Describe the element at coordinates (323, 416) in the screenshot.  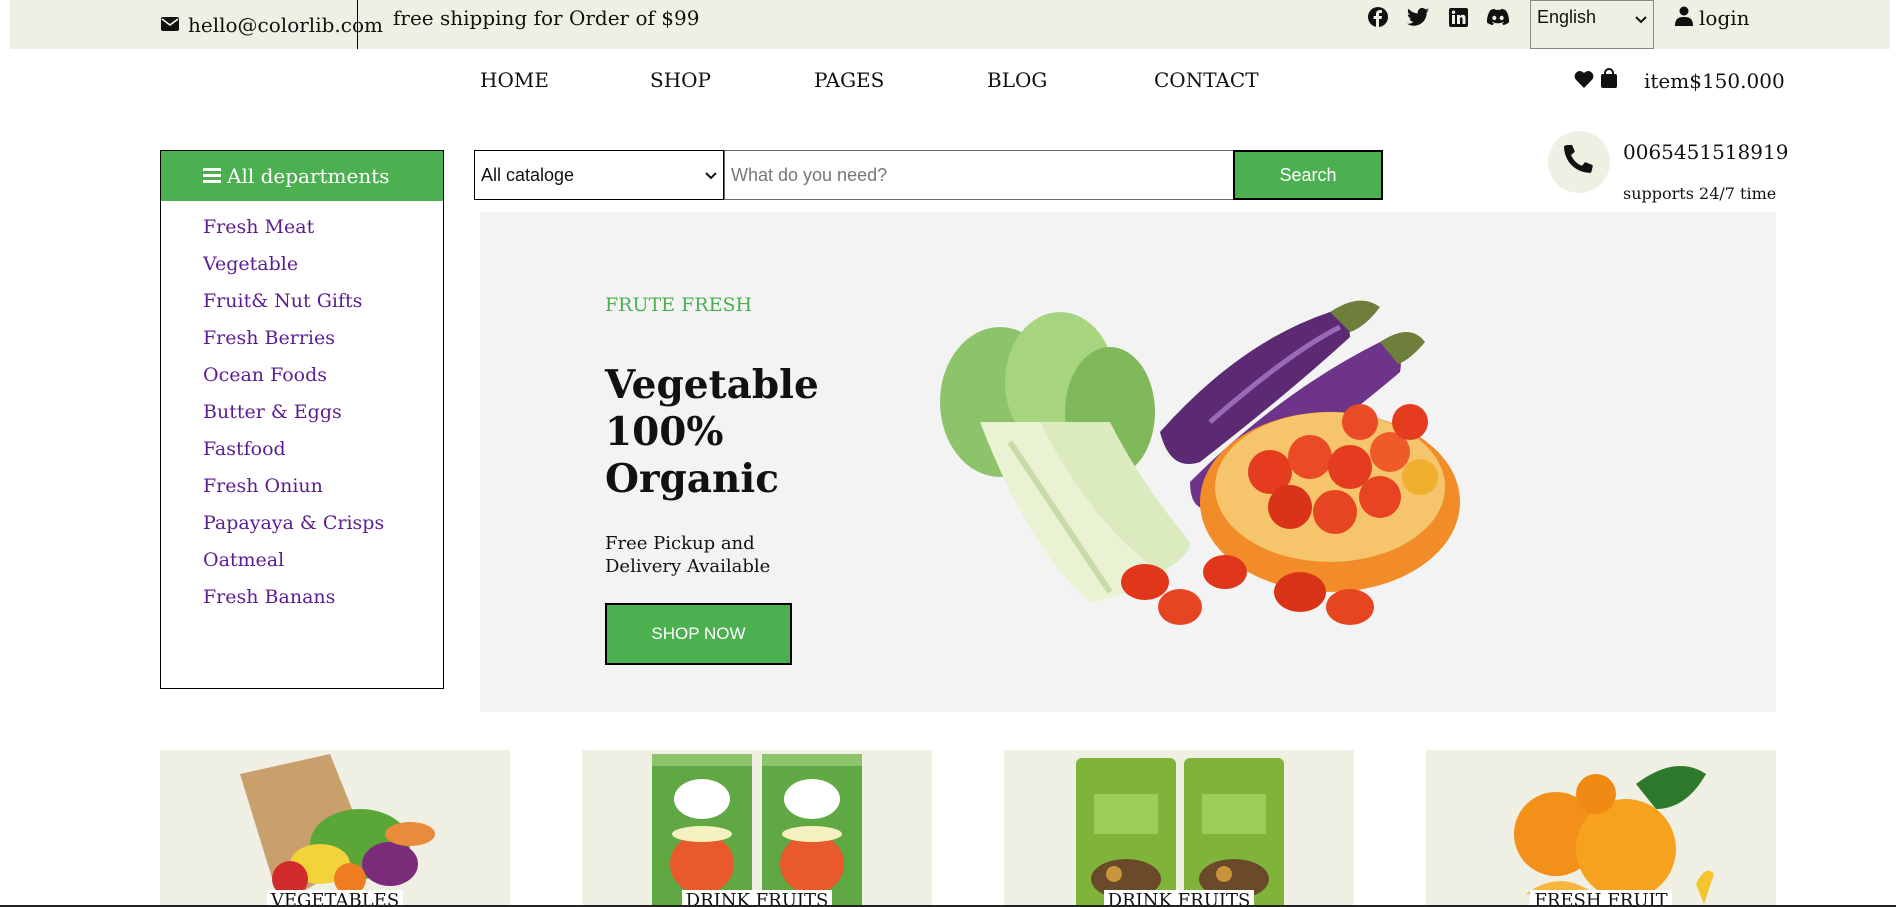
I see `department-item-butter-eggs: Butter & Eggs` at that location.